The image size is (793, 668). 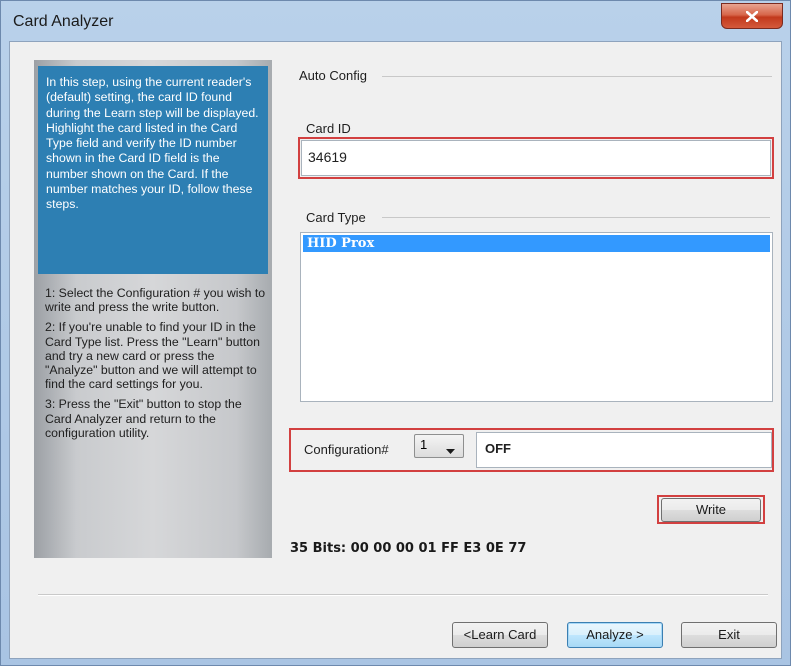 What do you see at coordinates (403, 595) in the screenshot?
I see `footer-separator` at bounding box center [403, 595].